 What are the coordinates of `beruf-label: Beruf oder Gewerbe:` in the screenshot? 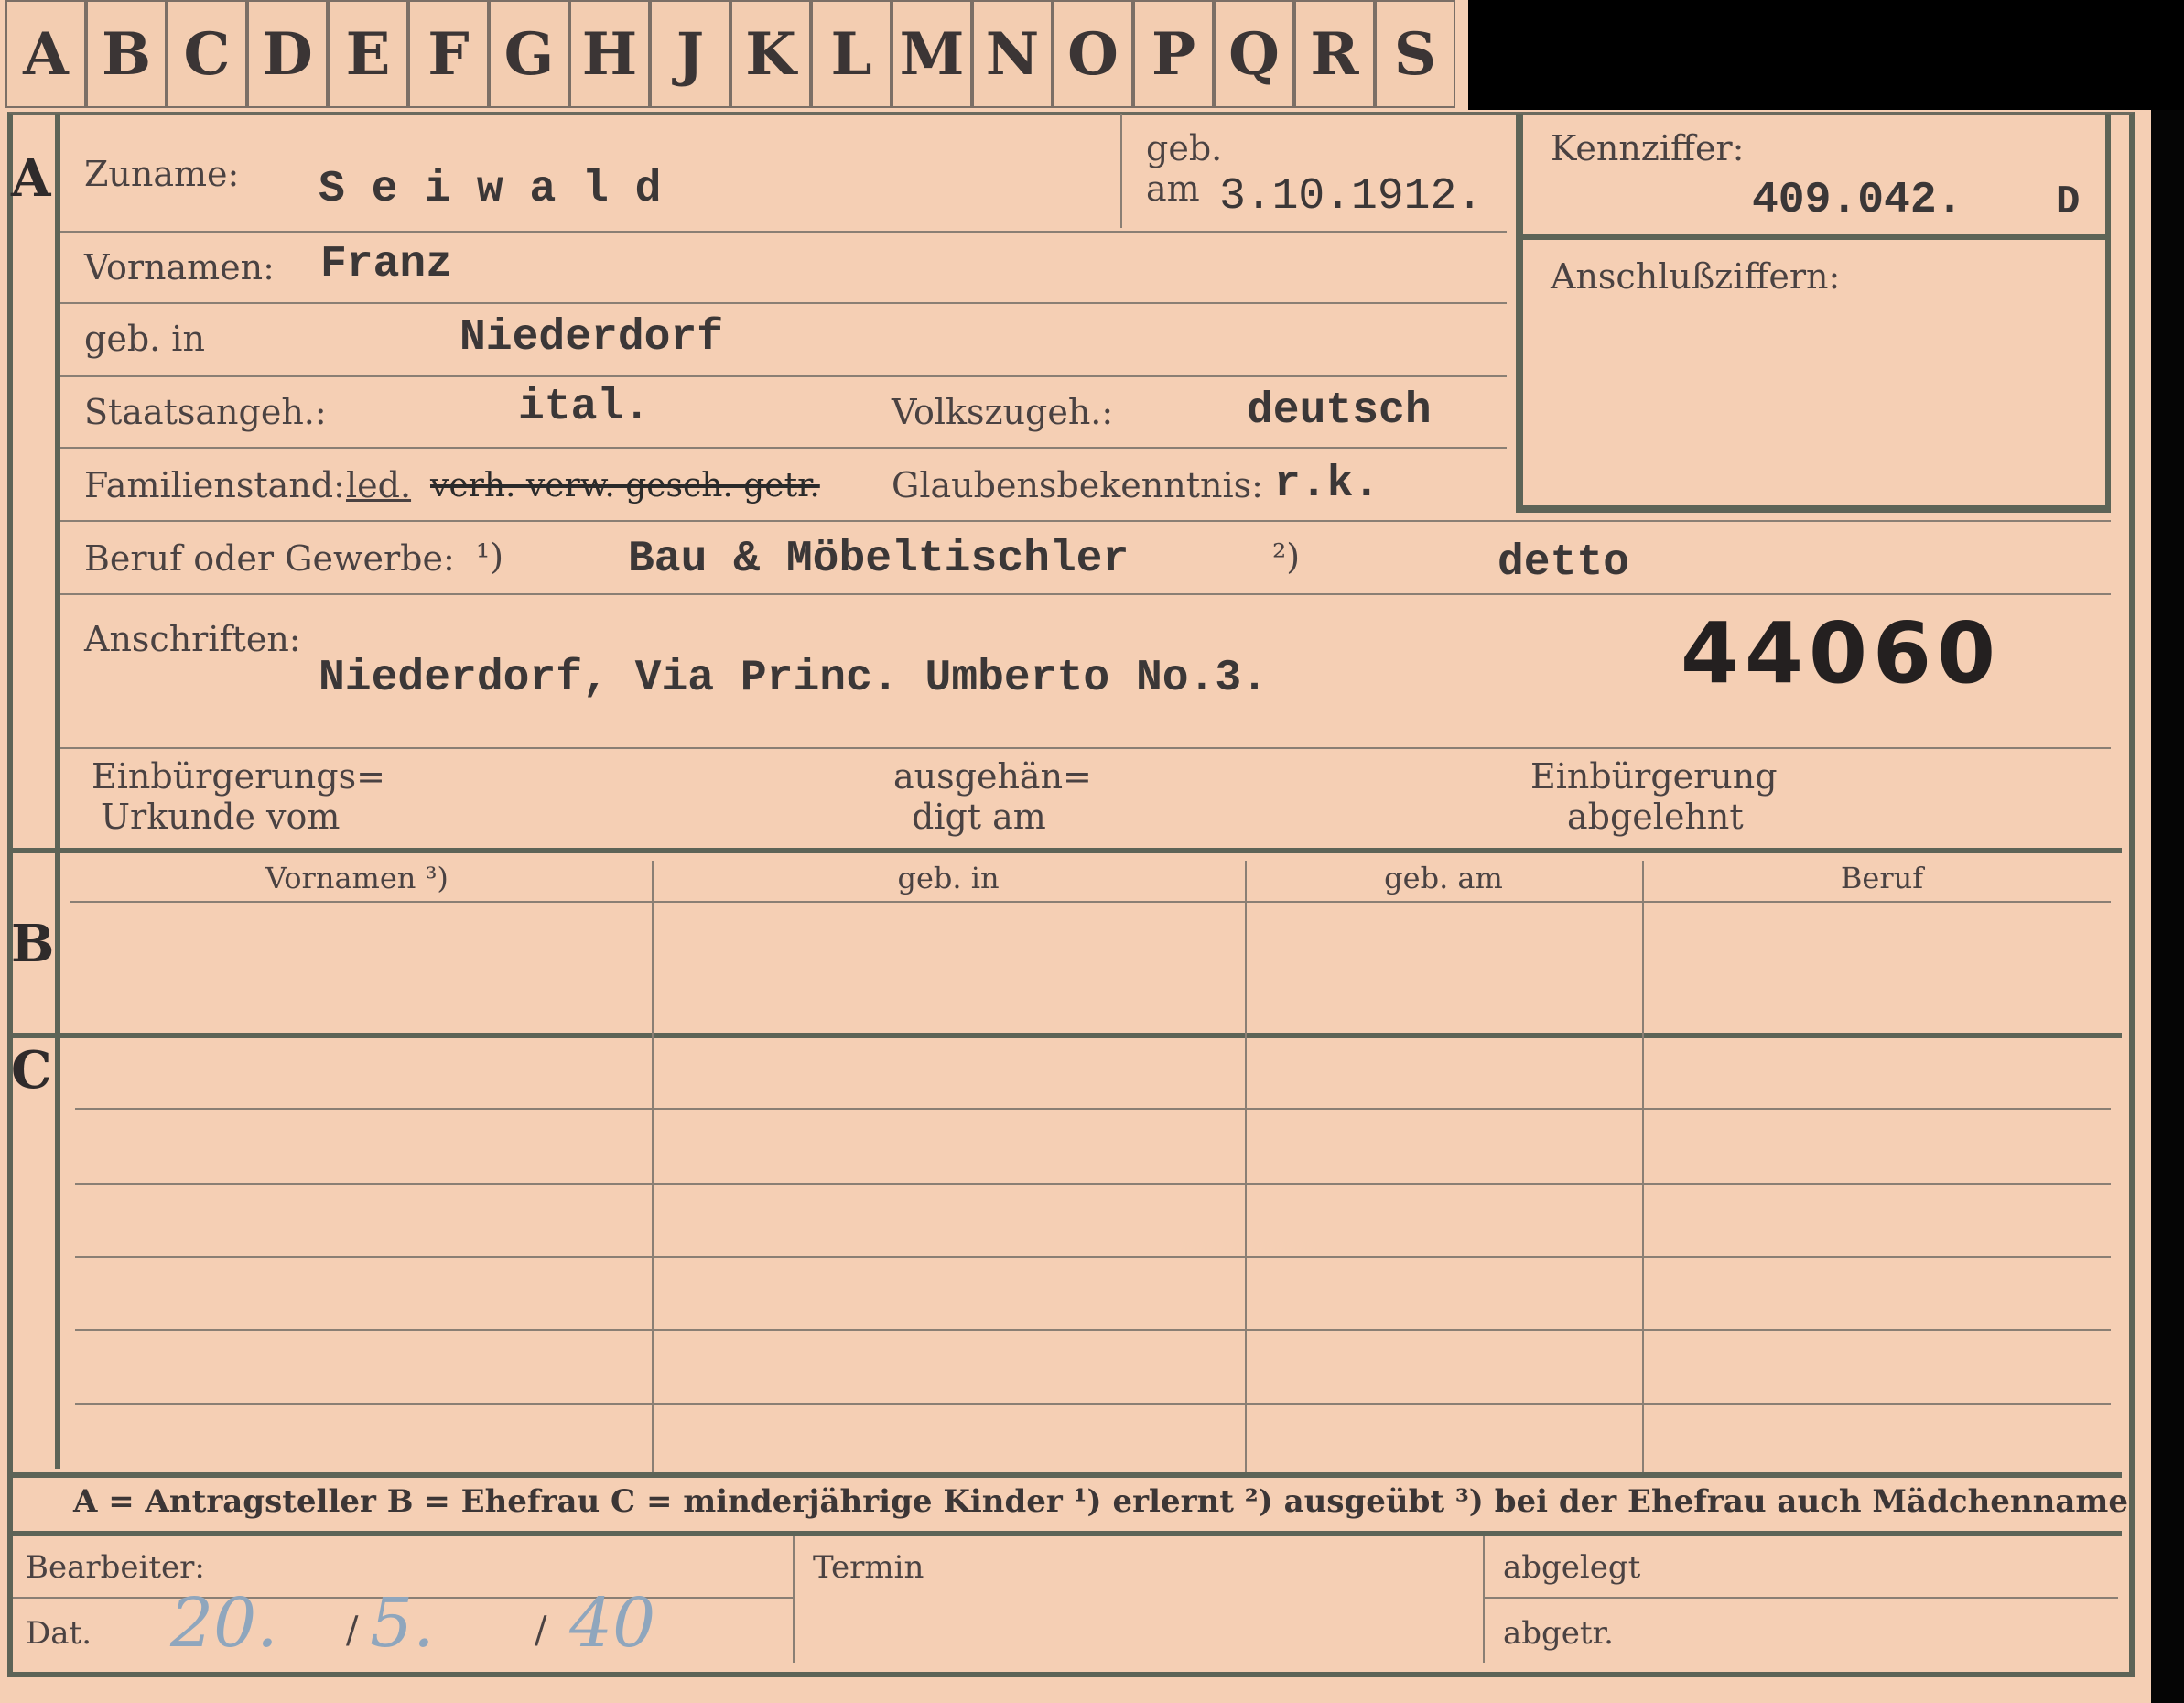 It's located at (269, 558).